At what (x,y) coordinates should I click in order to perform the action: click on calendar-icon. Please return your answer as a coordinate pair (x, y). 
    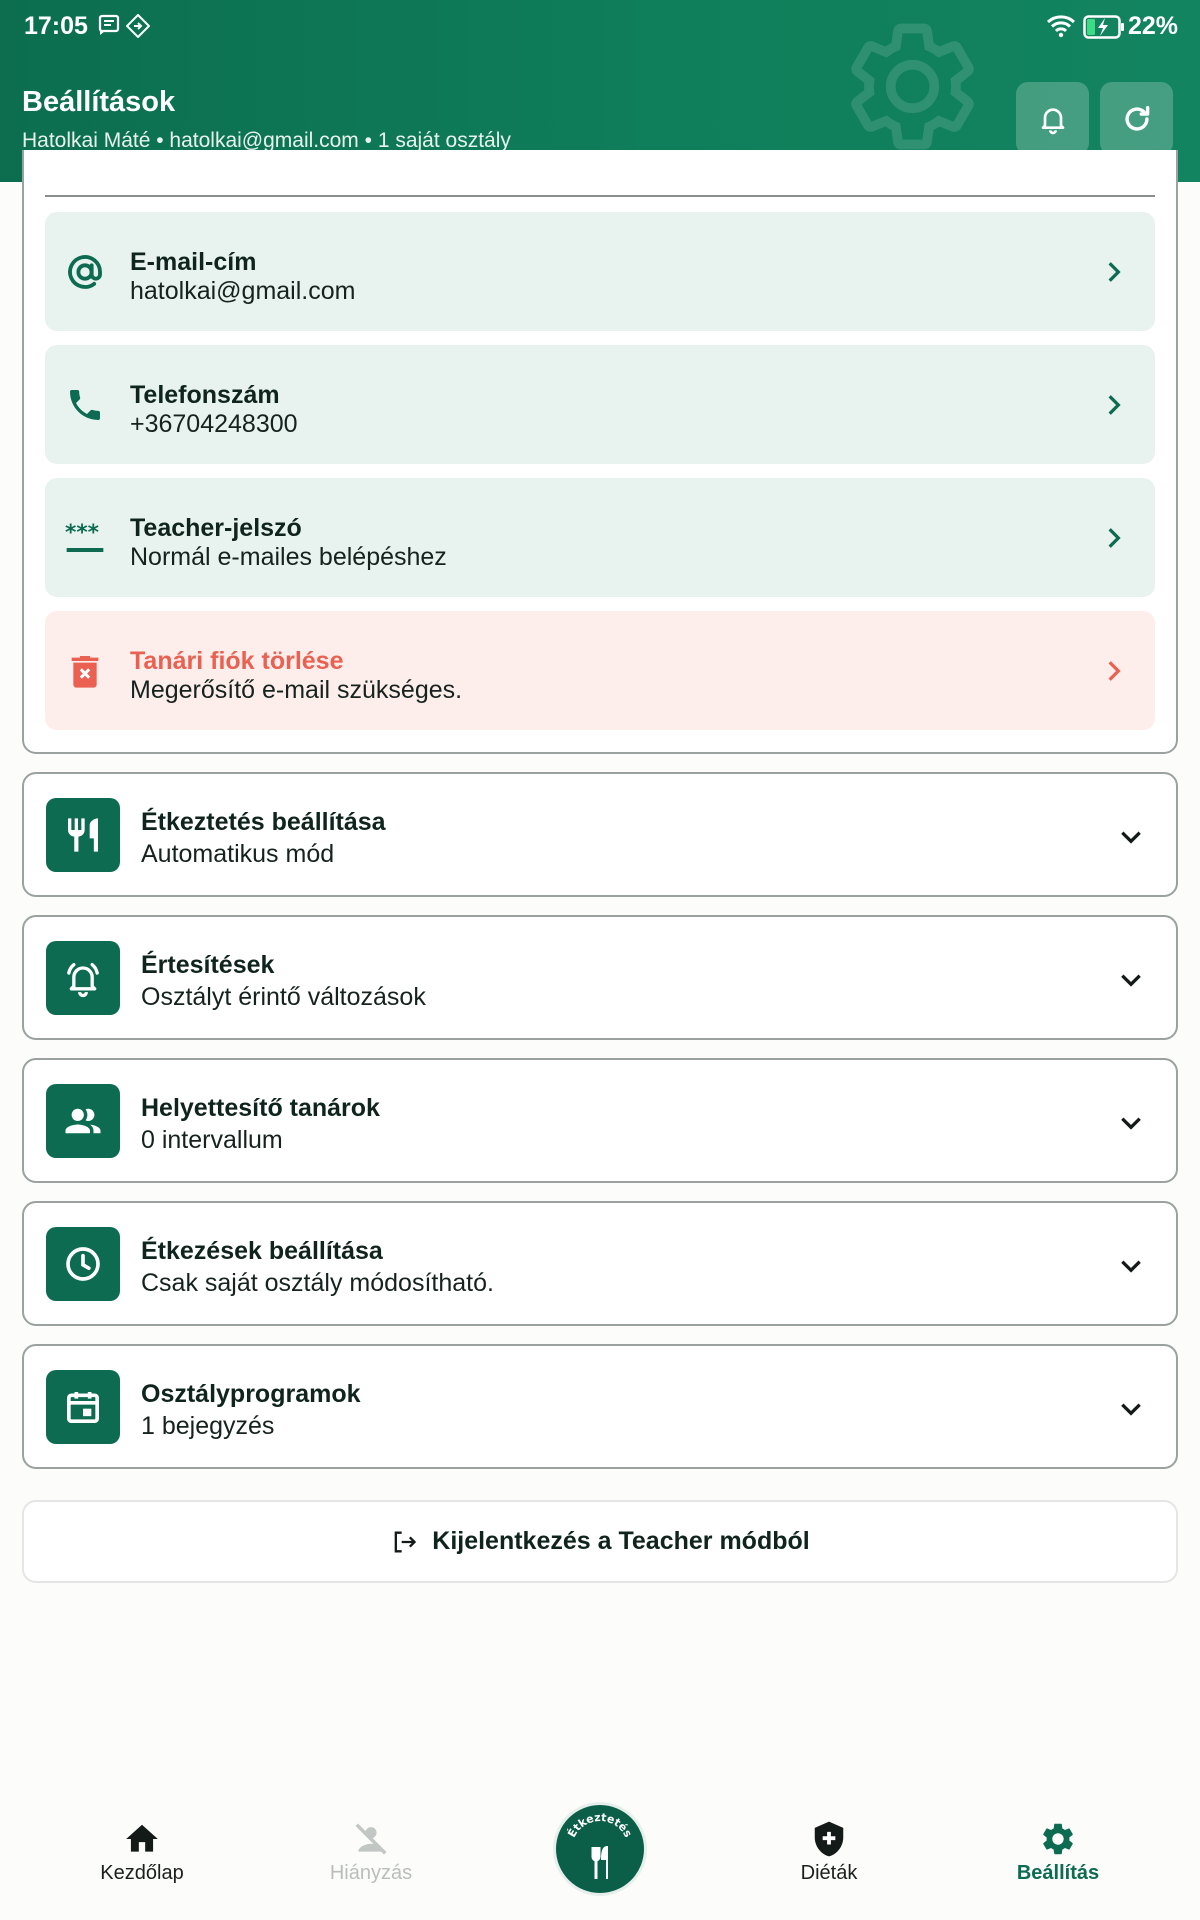
    Looking at the image, I should click on (83, 1407).